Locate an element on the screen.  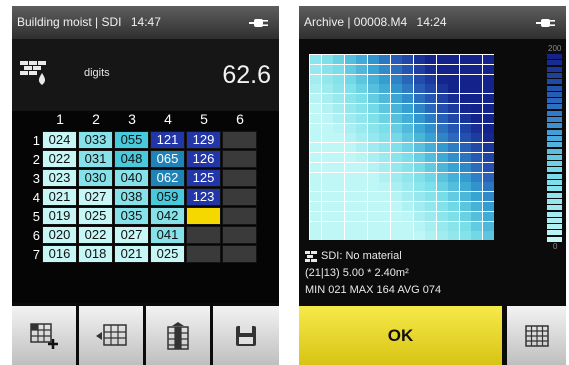
add-measurement-button is located at coordinates (44, 335).